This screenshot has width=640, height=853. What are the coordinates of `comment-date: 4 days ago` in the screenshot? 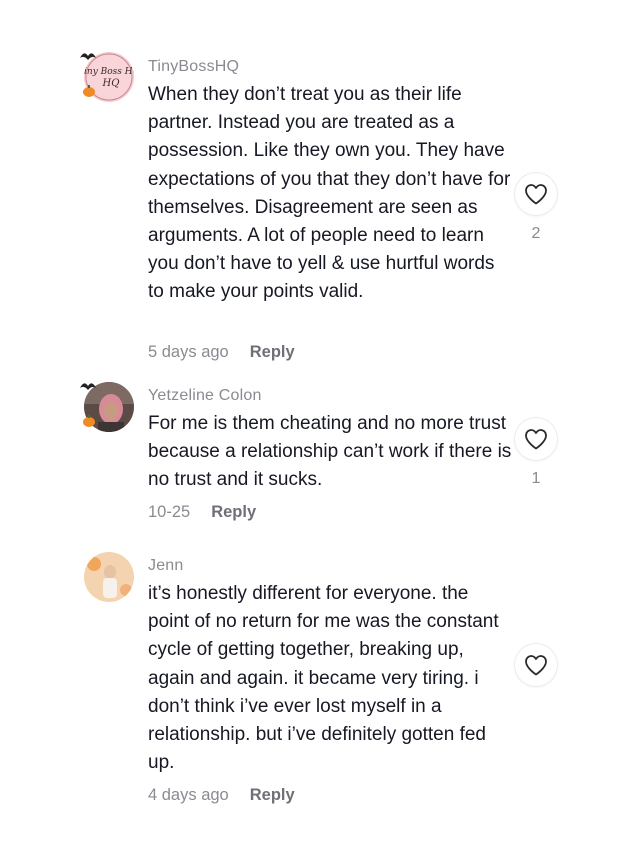 It's located at (188, 795).